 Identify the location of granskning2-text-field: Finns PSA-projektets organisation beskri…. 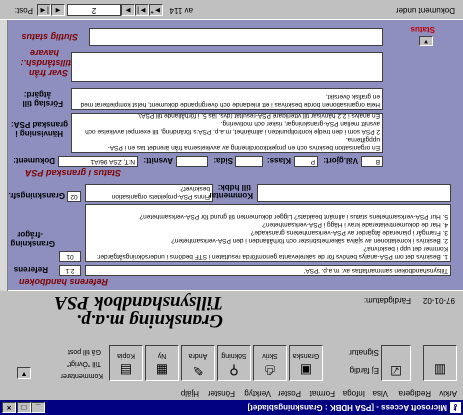
(149, 193).